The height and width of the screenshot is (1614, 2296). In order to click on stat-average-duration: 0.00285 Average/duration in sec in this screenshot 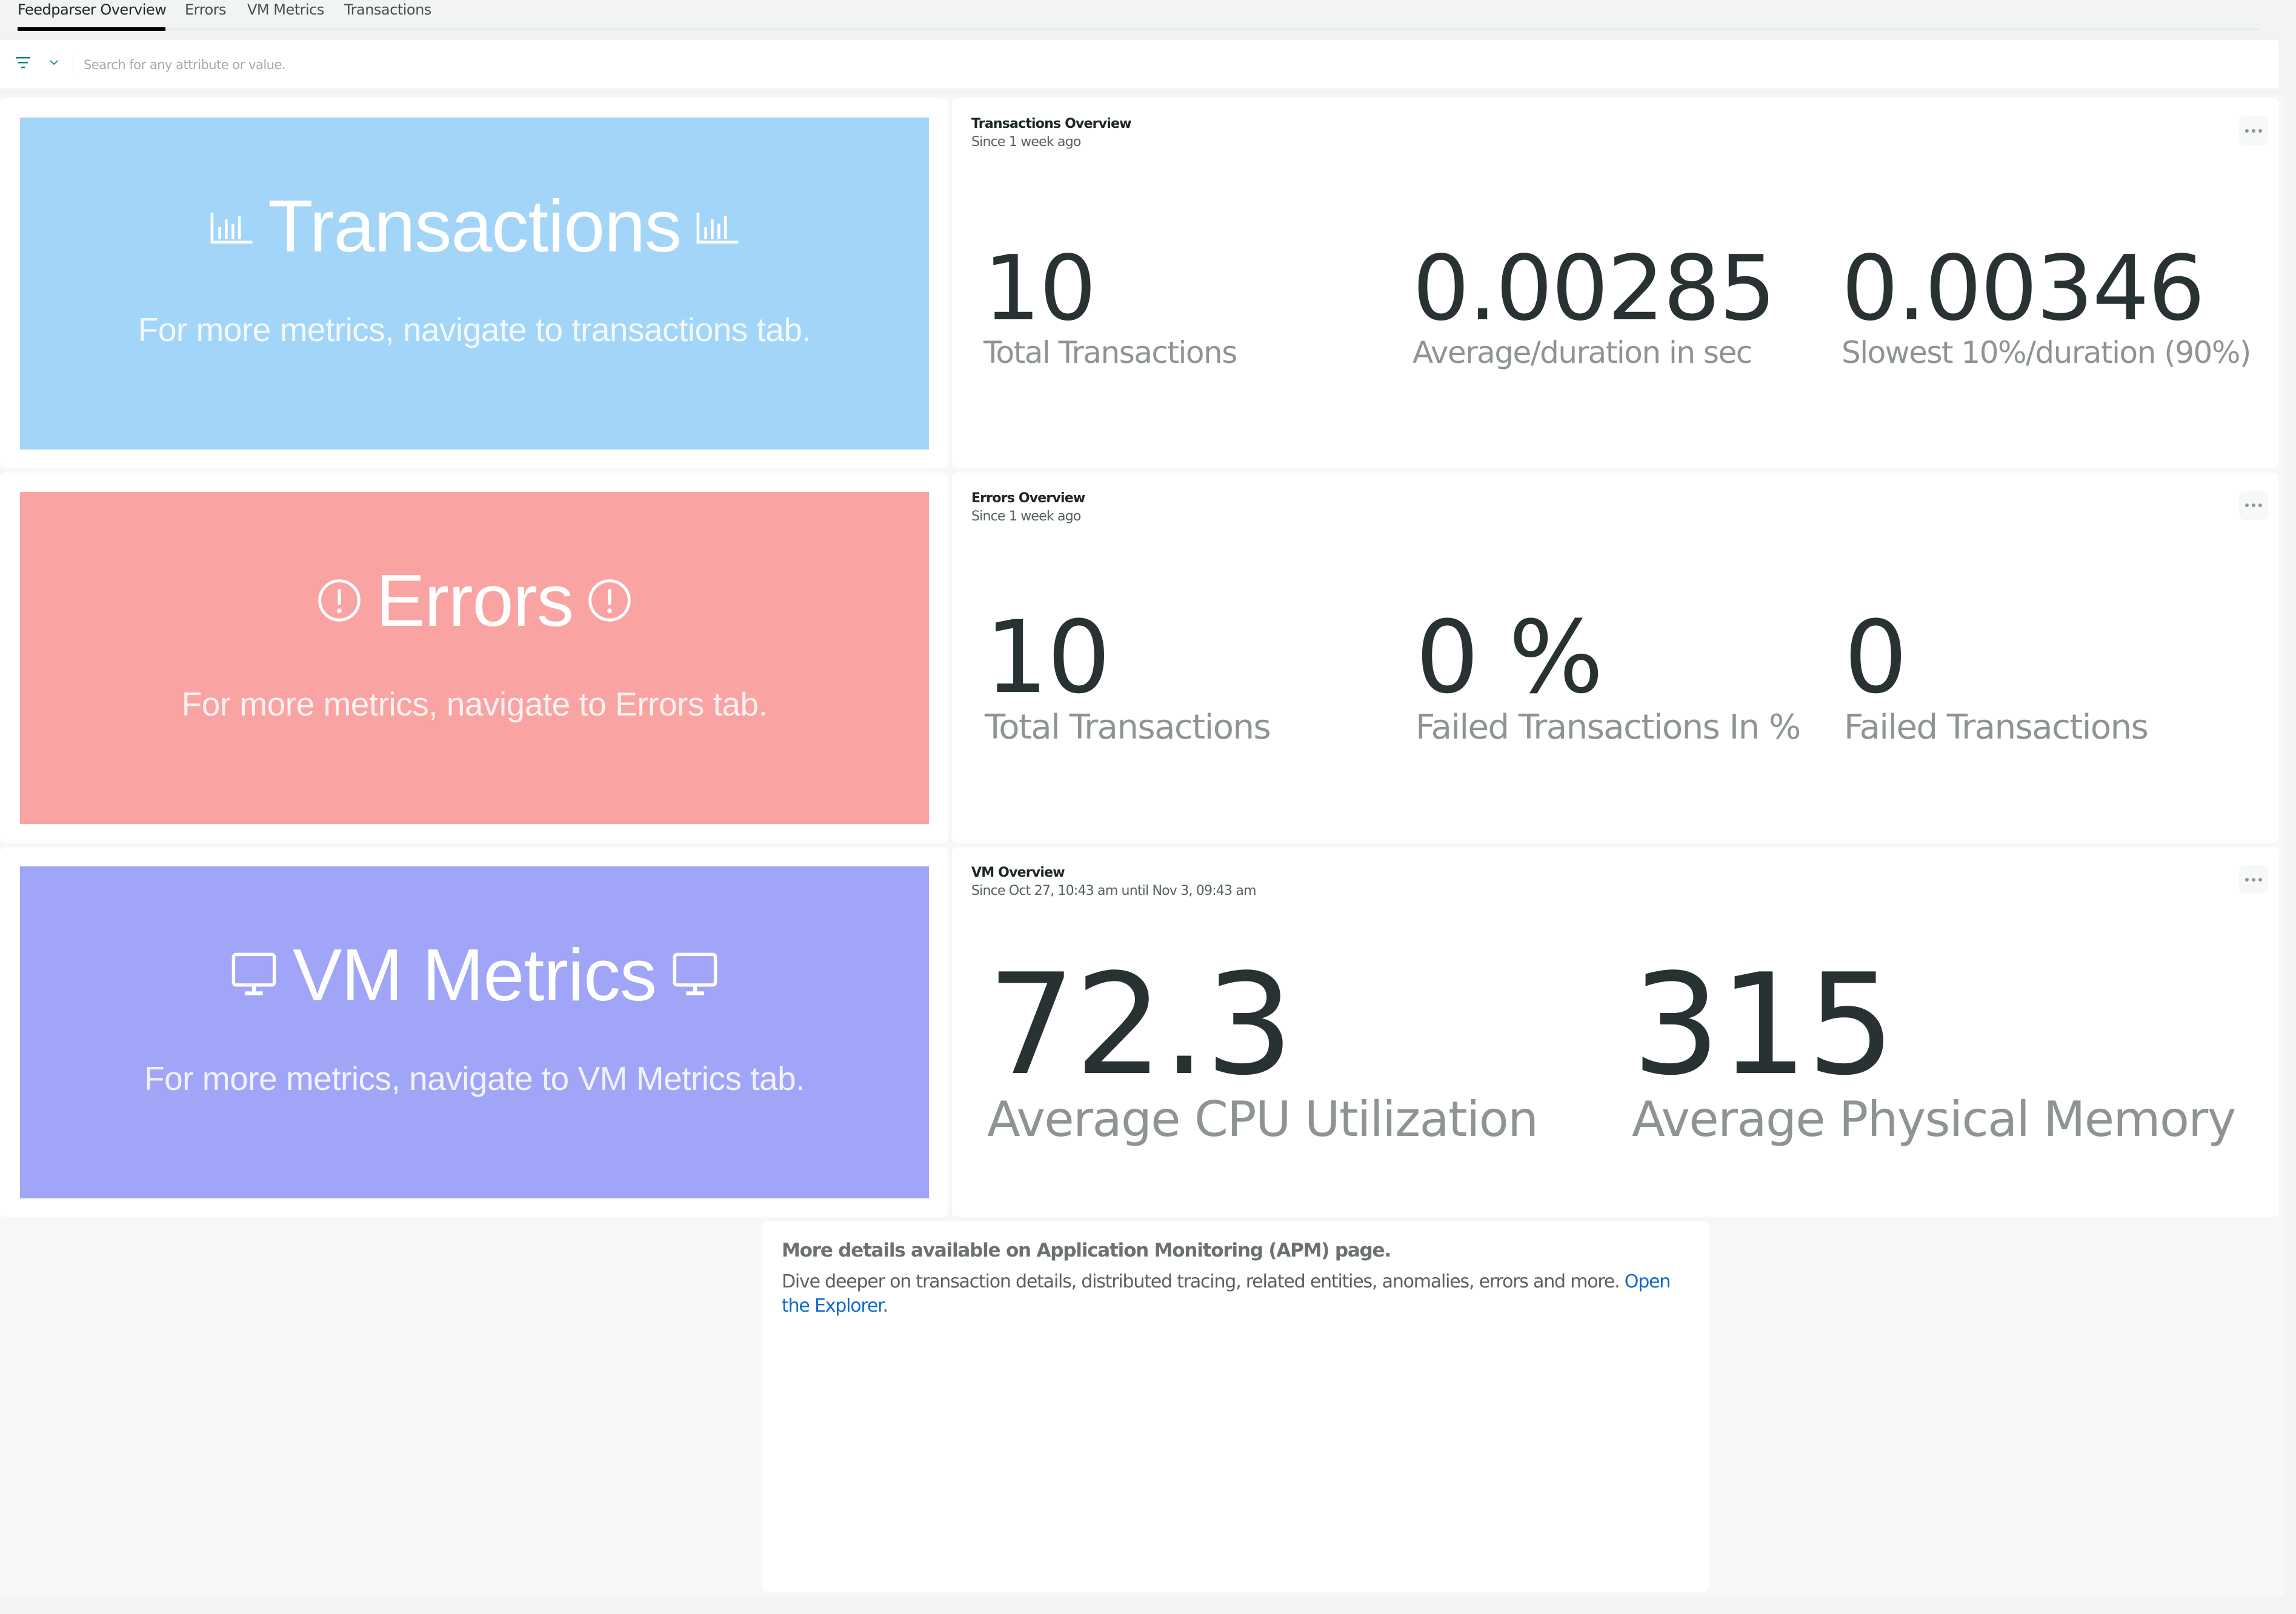, I will do `click(1594, 303)`.